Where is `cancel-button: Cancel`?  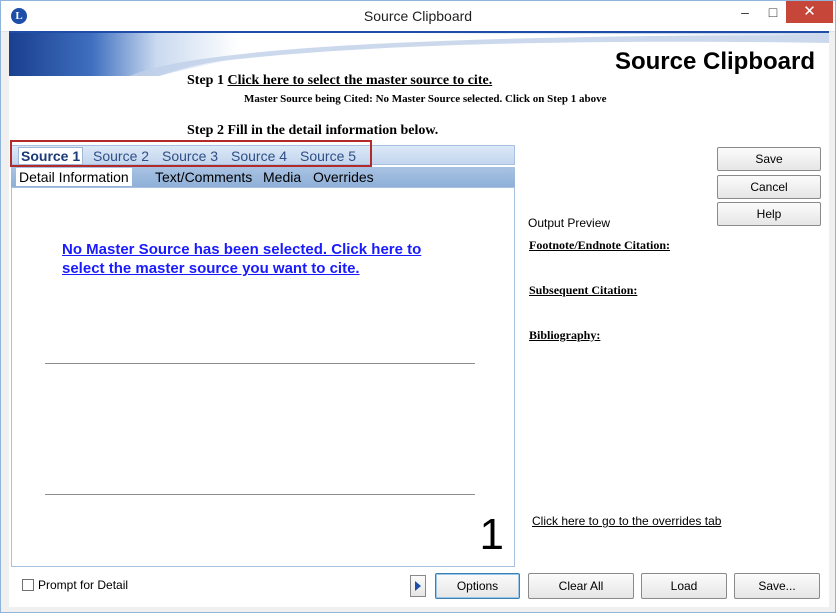 cancel-button: Cancel is located at coordinates (769, 187).